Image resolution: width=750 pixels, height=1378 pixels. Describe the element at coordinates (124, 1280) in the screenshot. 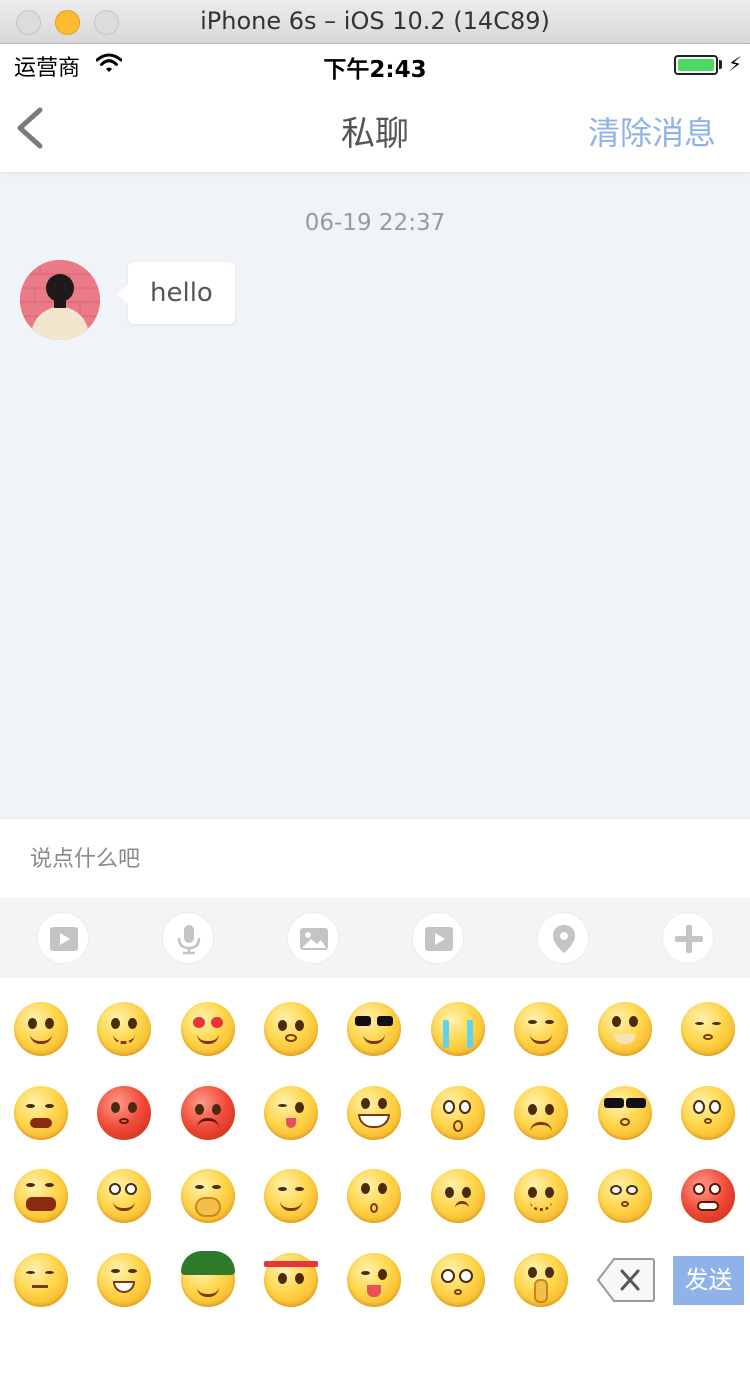

I see `emoji-laugh-icon` at that location.